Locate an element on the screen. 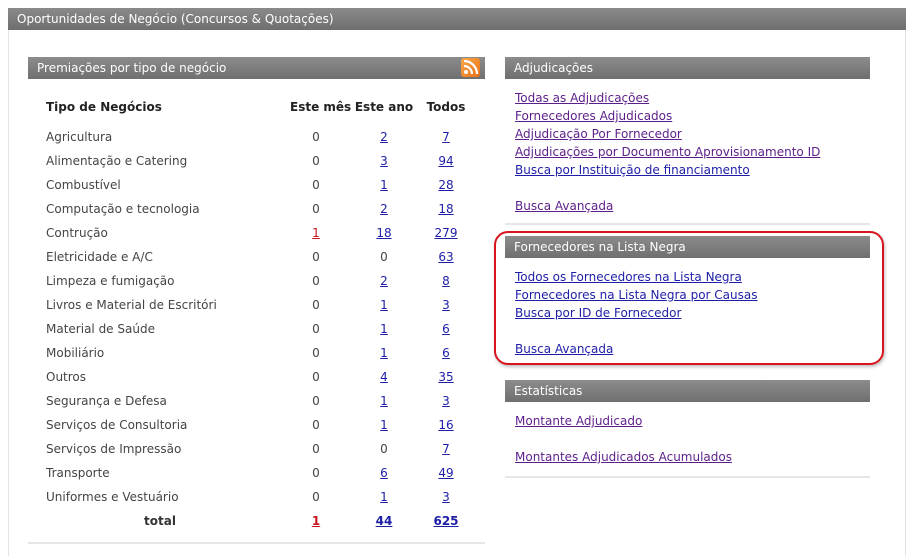 This screenshot has width=906, height=556. table-row-todos: 35 is located at coordinates (446, 377).